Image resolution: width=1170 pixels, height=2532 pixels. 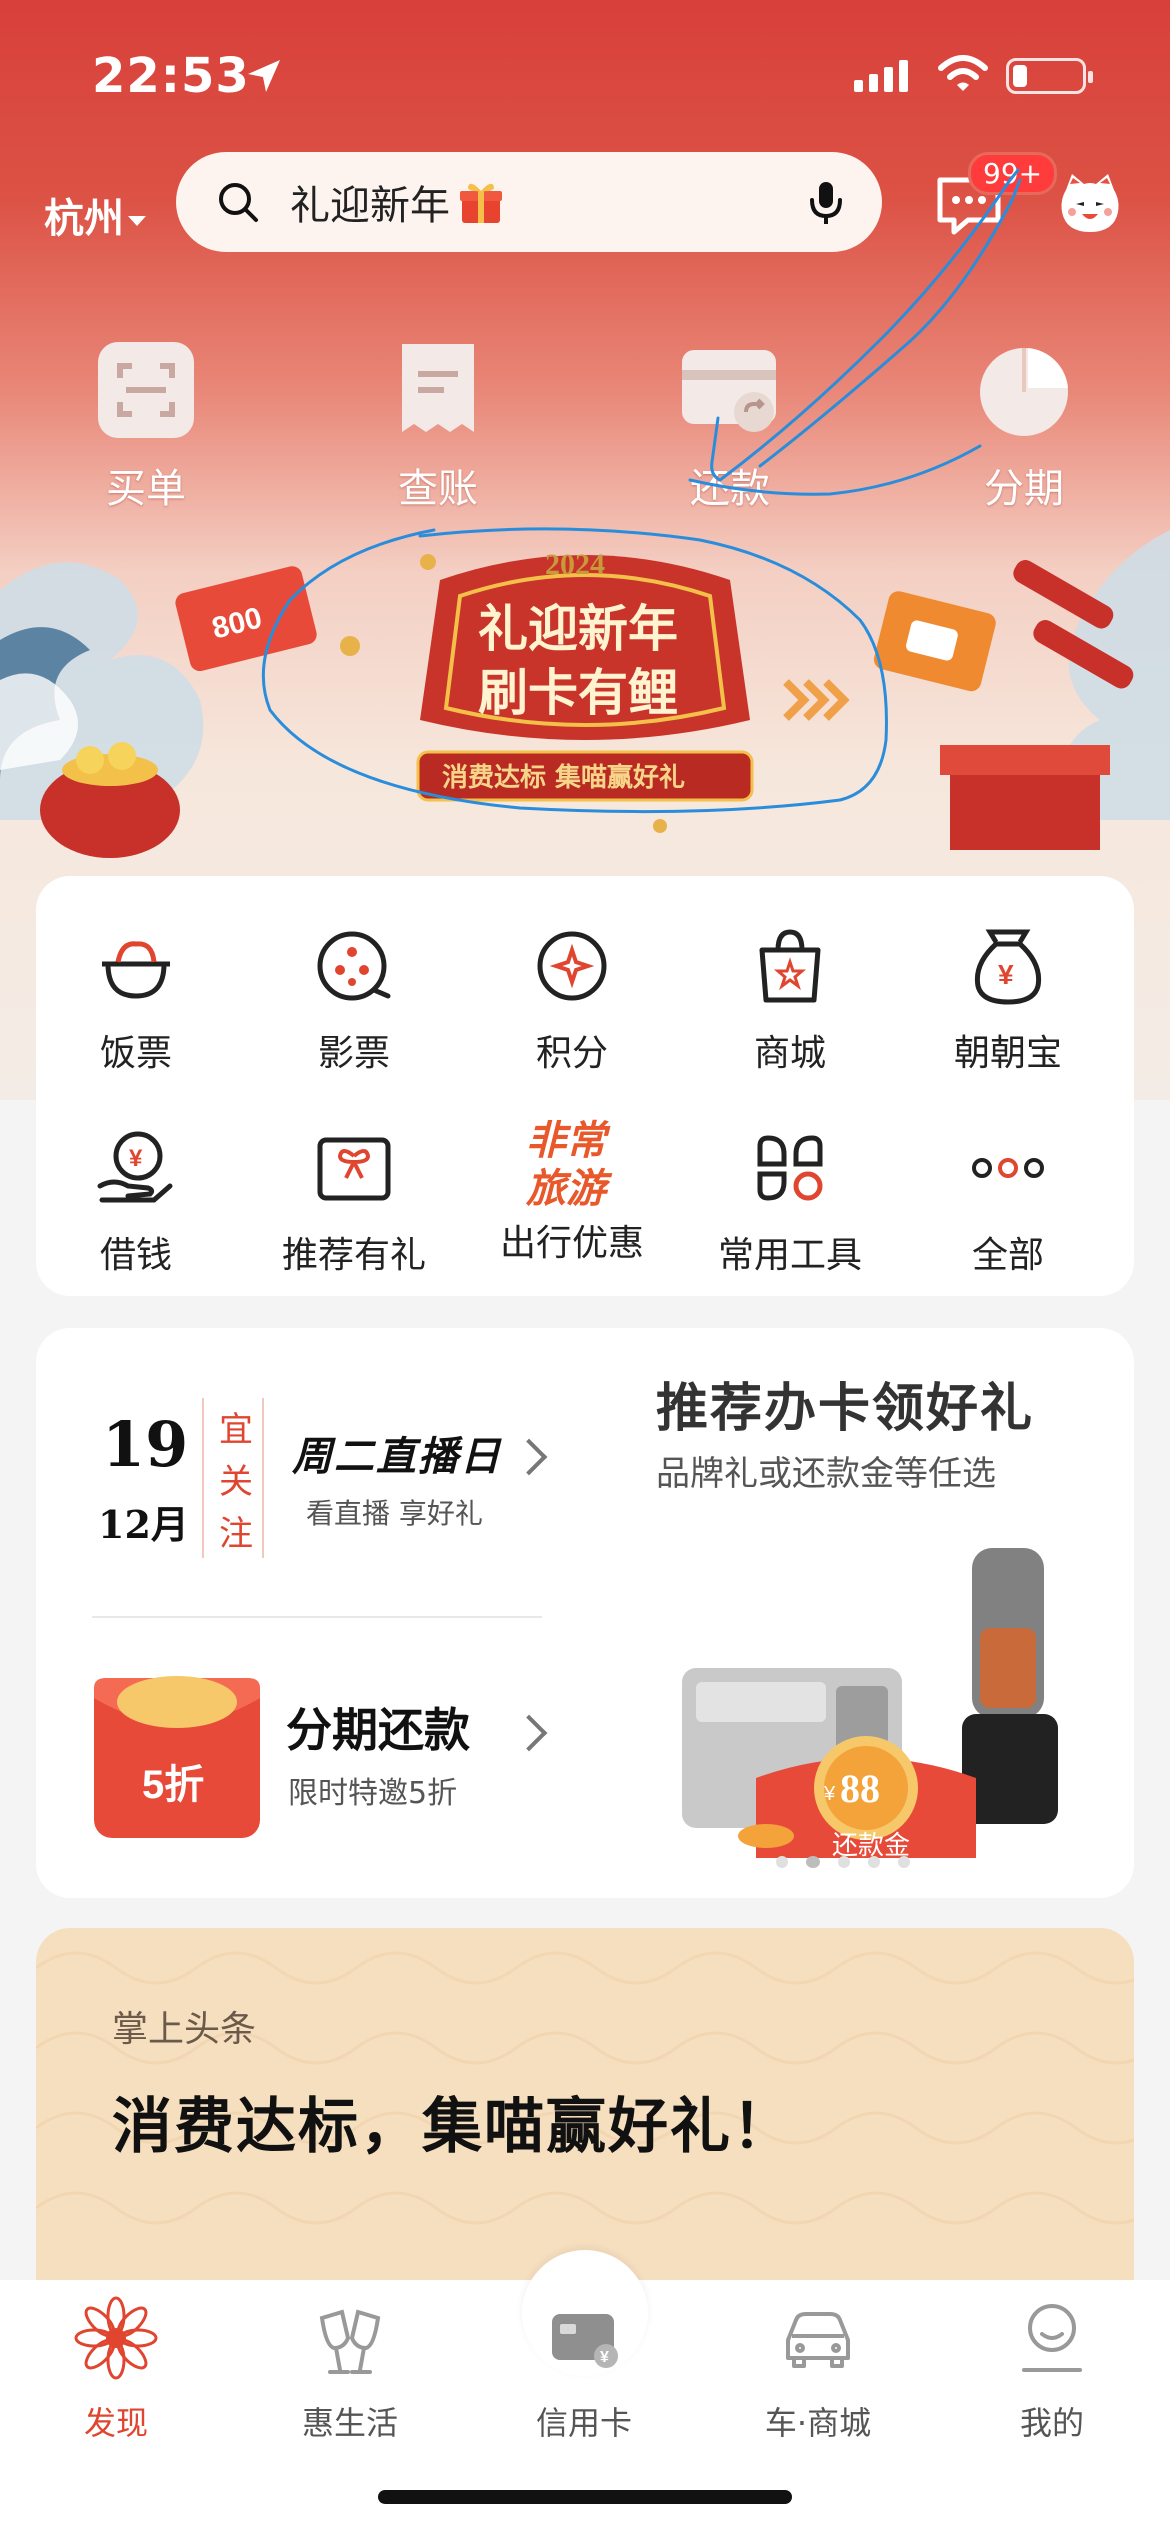 I want to click on banner-title-1: 礼迎新年, so click(x=578, y=628).